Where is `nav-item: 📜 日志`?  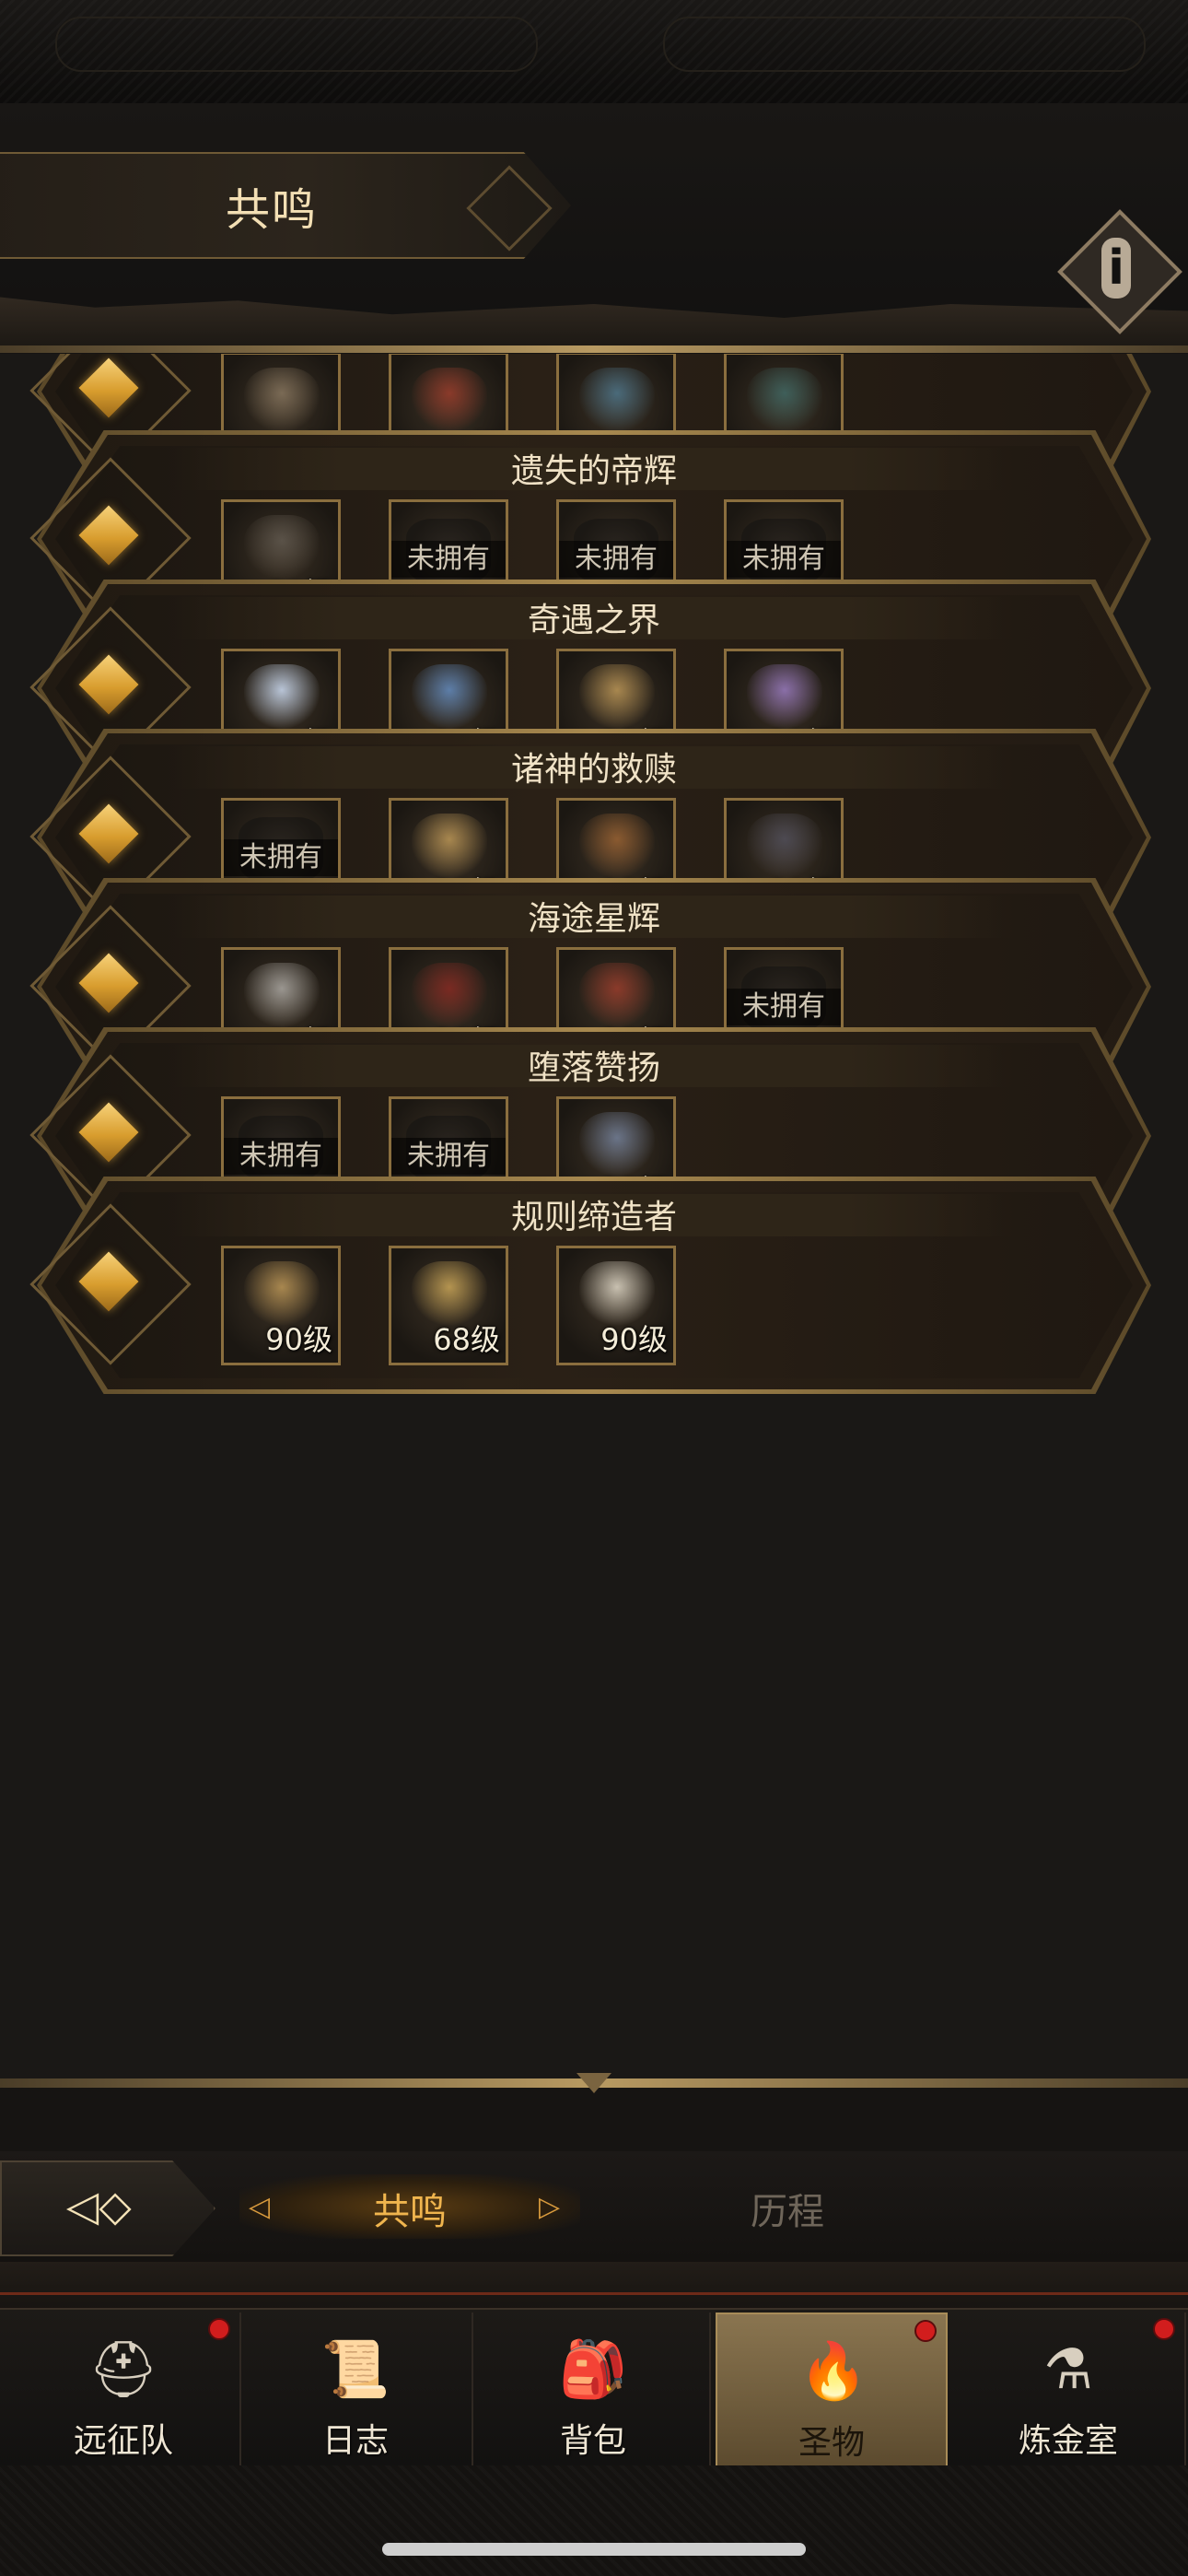 nav-item: 📜 日志 is located at coordinates (356, 2391).